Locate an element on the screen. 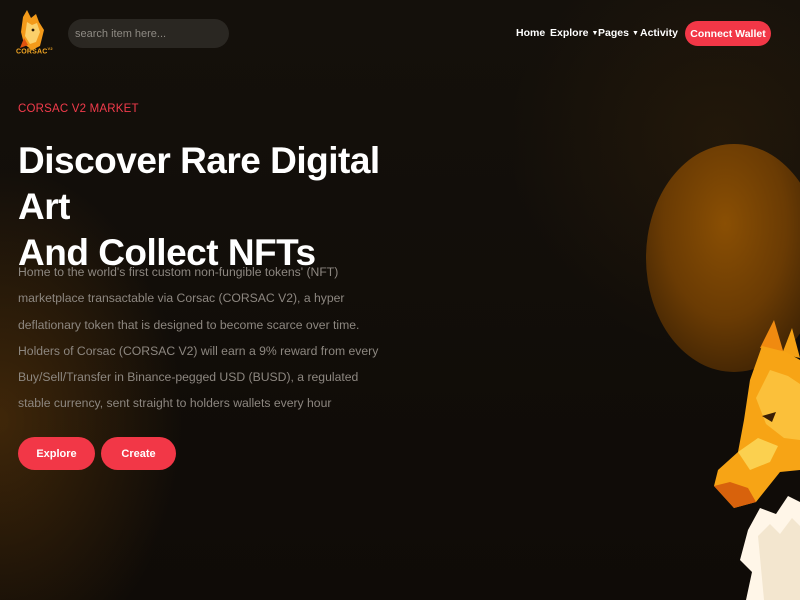 The width and height of the screenshot is (800, 600). nav-home: Home is located at coordinates (530, 34).